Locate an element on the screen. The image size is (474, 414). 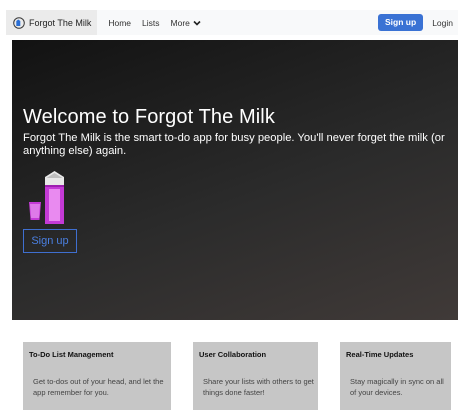
hero-title: Welcome to Forgot The Milk is located at coordinates (149, 117).